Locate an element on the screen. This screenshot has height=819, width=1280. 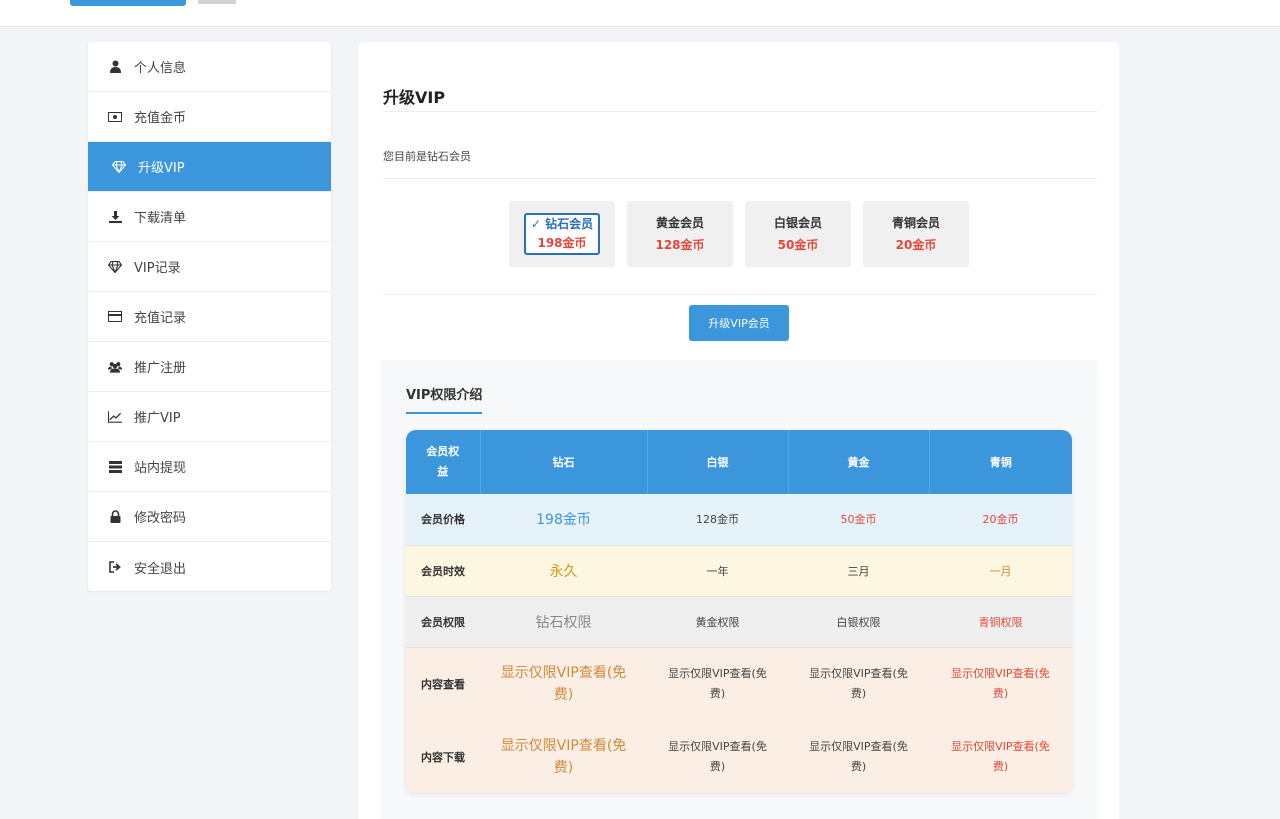
table-cell: 三月 is located at coordinates (858, 571).